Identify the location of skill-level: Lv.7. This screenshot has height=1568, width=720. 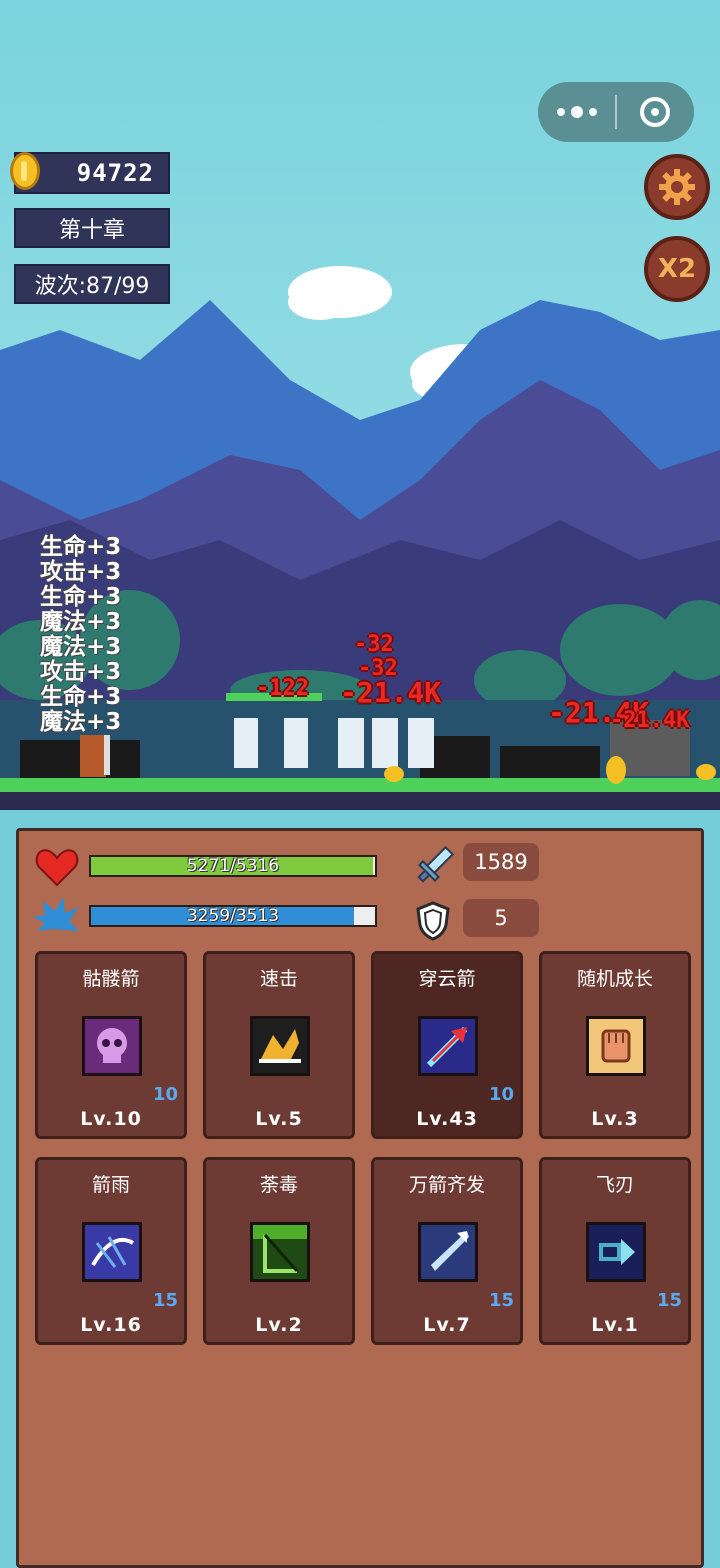
(447, 1325).